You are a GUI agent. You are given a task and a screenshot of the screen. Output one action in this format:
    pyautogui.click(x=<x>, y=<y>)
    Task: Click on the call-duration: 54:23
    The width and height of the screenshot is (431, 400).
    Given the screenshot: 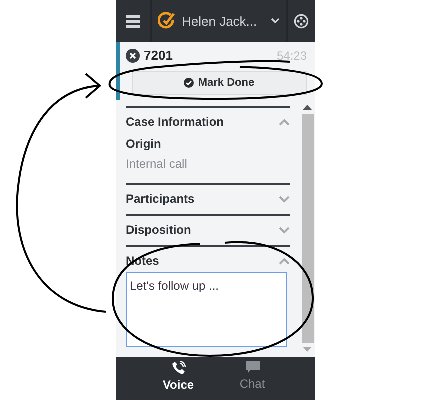 What is the action you would take?
    pyautogui.click(x=291, y=55)
    